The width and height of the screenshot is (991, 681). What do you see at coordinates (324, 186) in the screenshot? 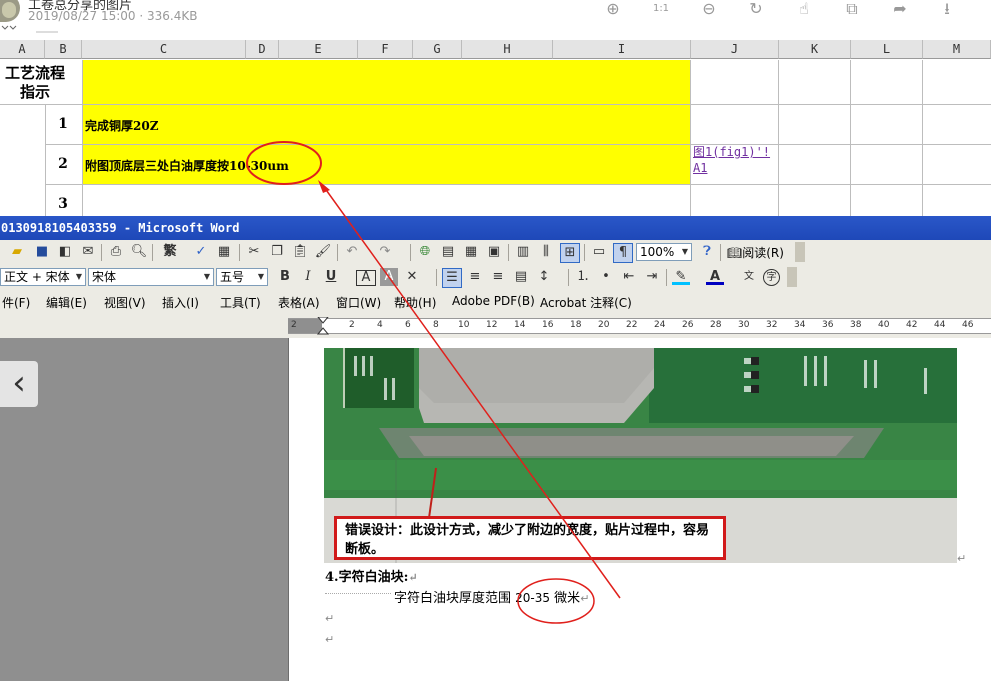
I see `annotation-arrowhead` at bounding box center [324, 186].